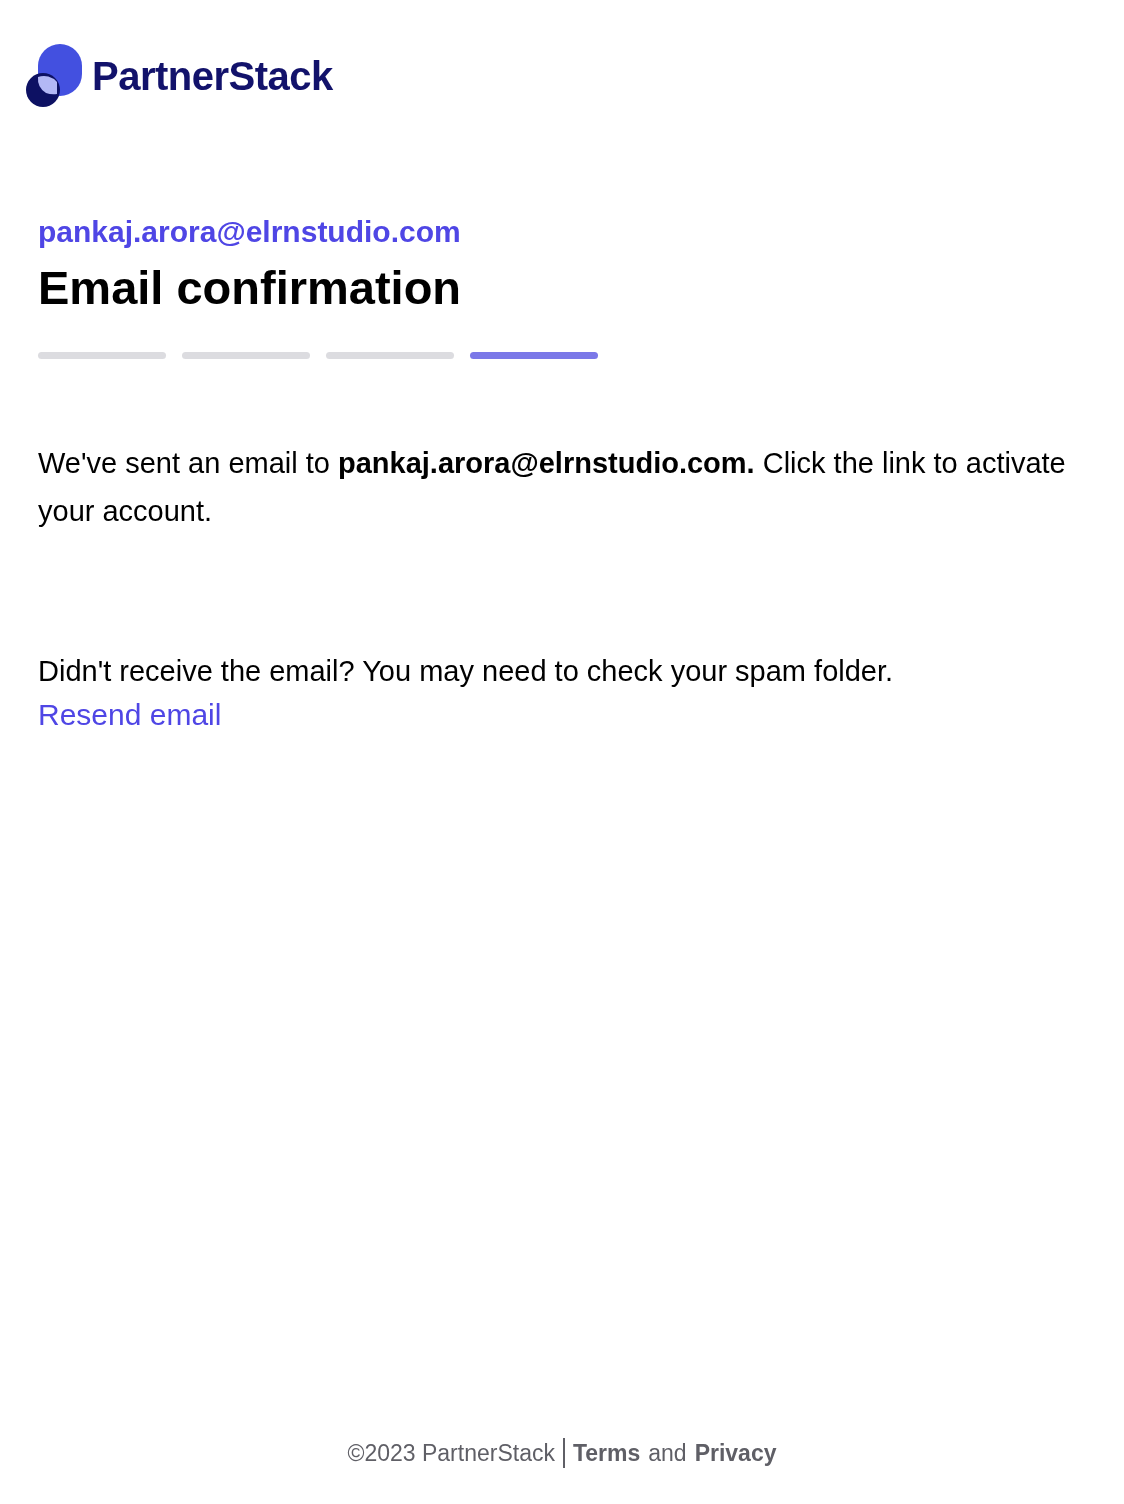 The image size is (1124, 1504). I want to click on footer-text: and, so click(667, 1453).